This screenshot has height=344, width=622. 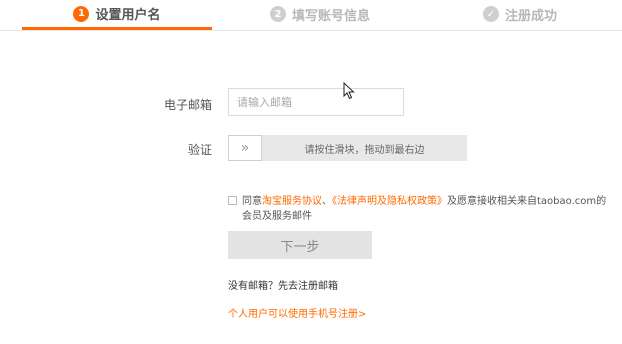 What do you see at coordinates (364, 150) in the screenshot?
I see `slider-hint-text: 请按住滑块，拖动到最右边` at bounding box center [364, 150].